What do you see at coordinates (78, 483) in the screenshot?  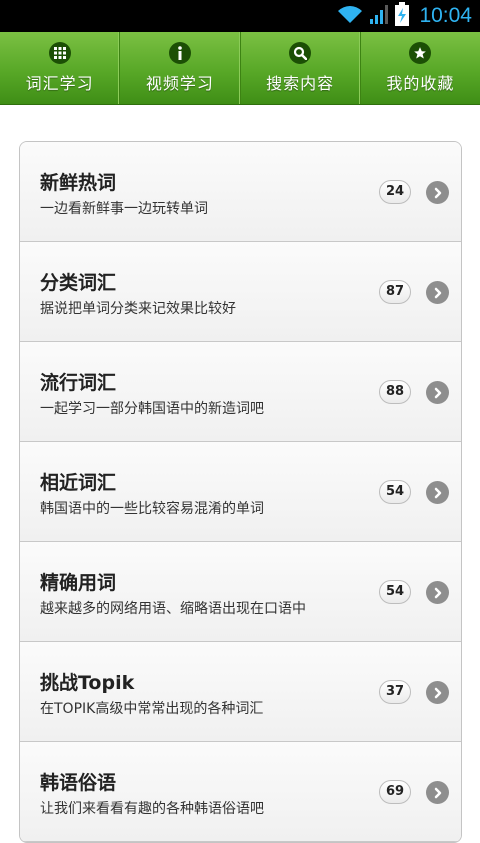 I see `item-title: 相近词汇` at bounding box center [78, 483].